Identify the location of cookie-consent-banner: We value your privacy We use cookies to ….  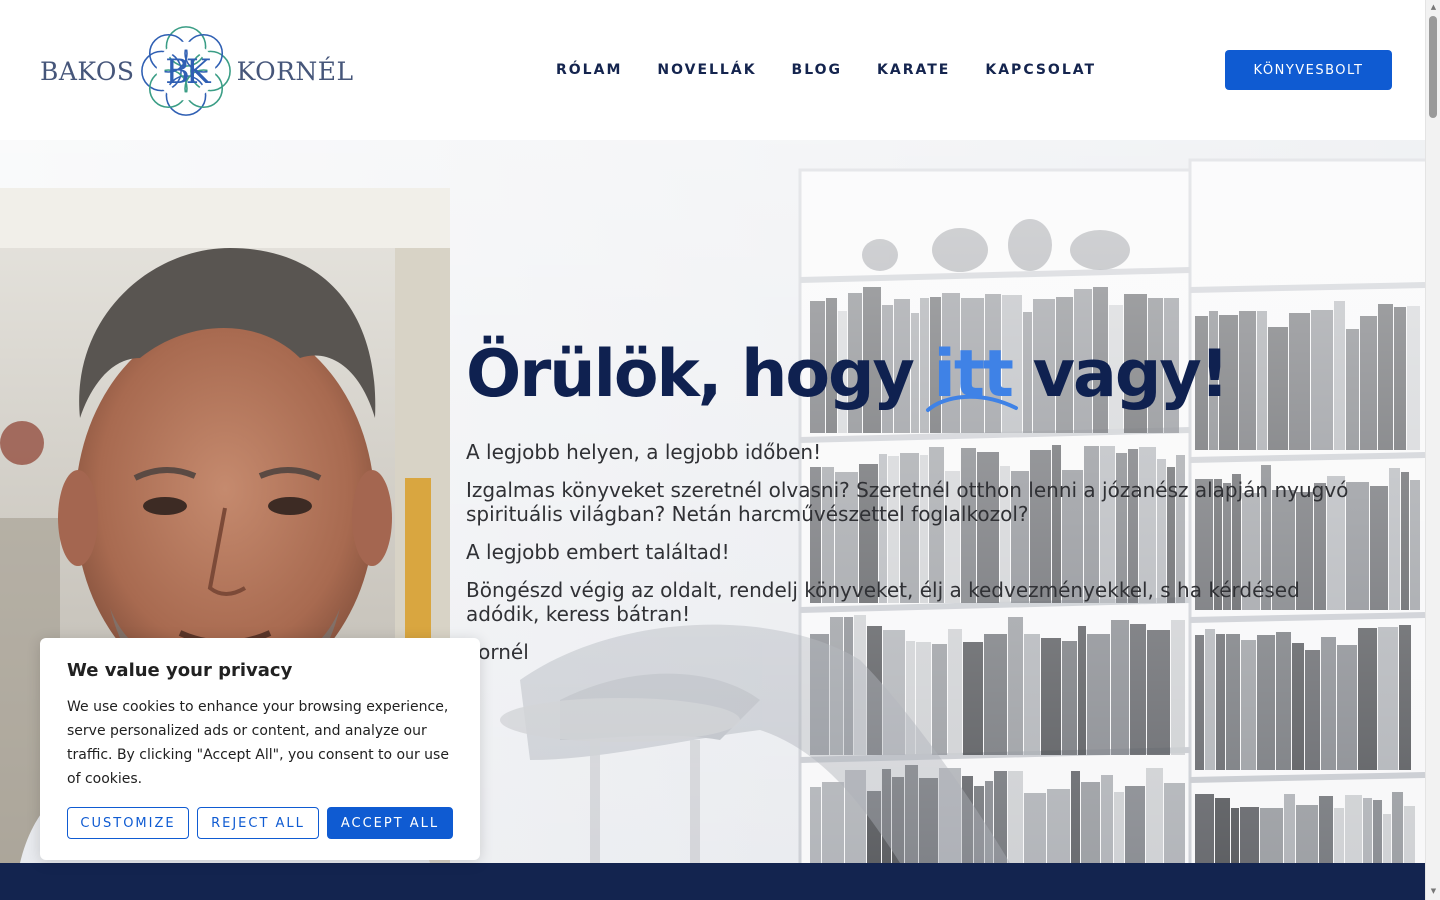
(260, 749).